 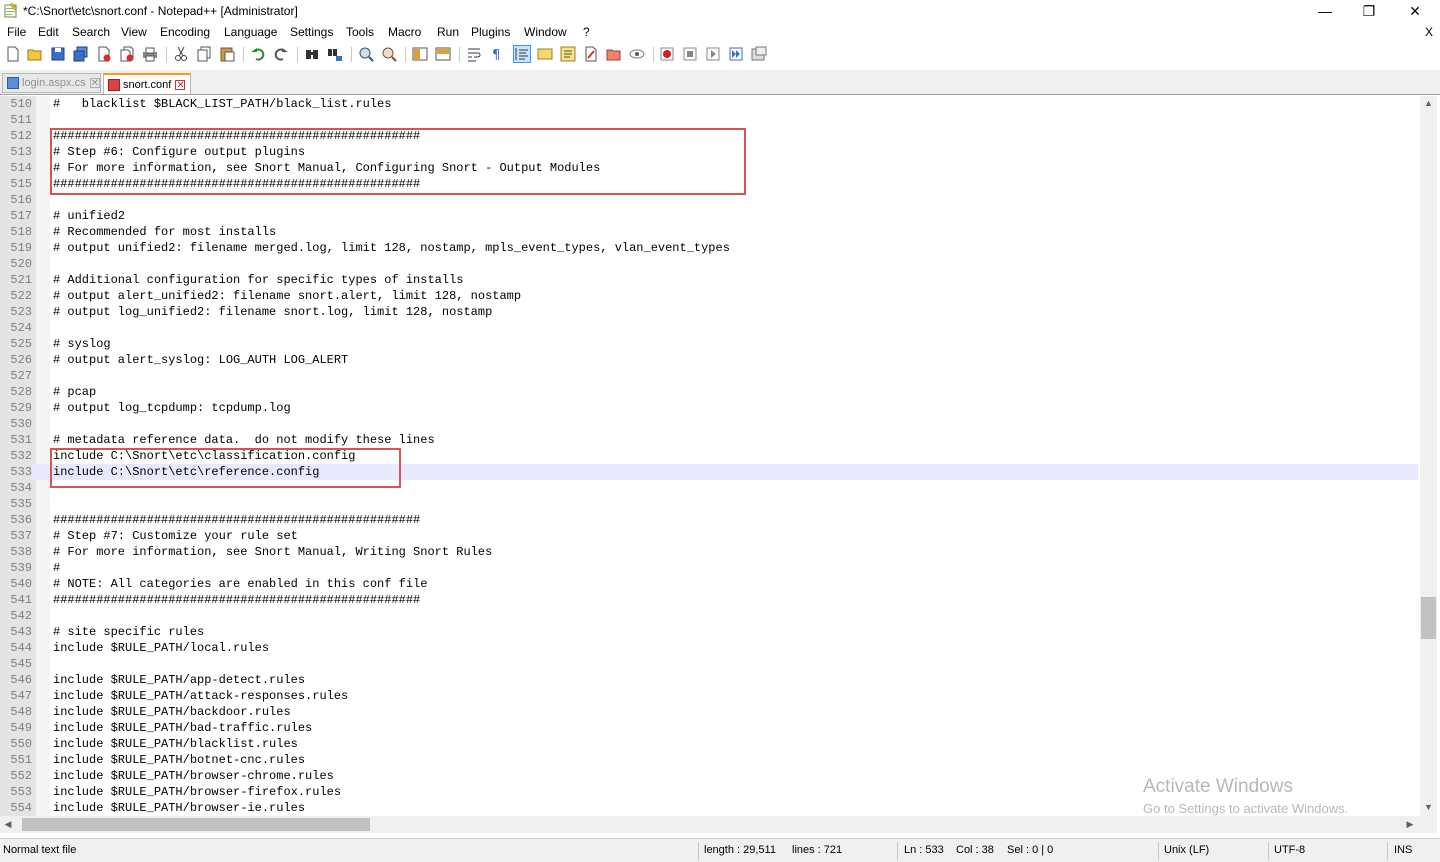 What do you see at coordinates (1403, 850) in the screenshot?
I see `status-insert-mode: INS` at bounding box center [1403, 850].